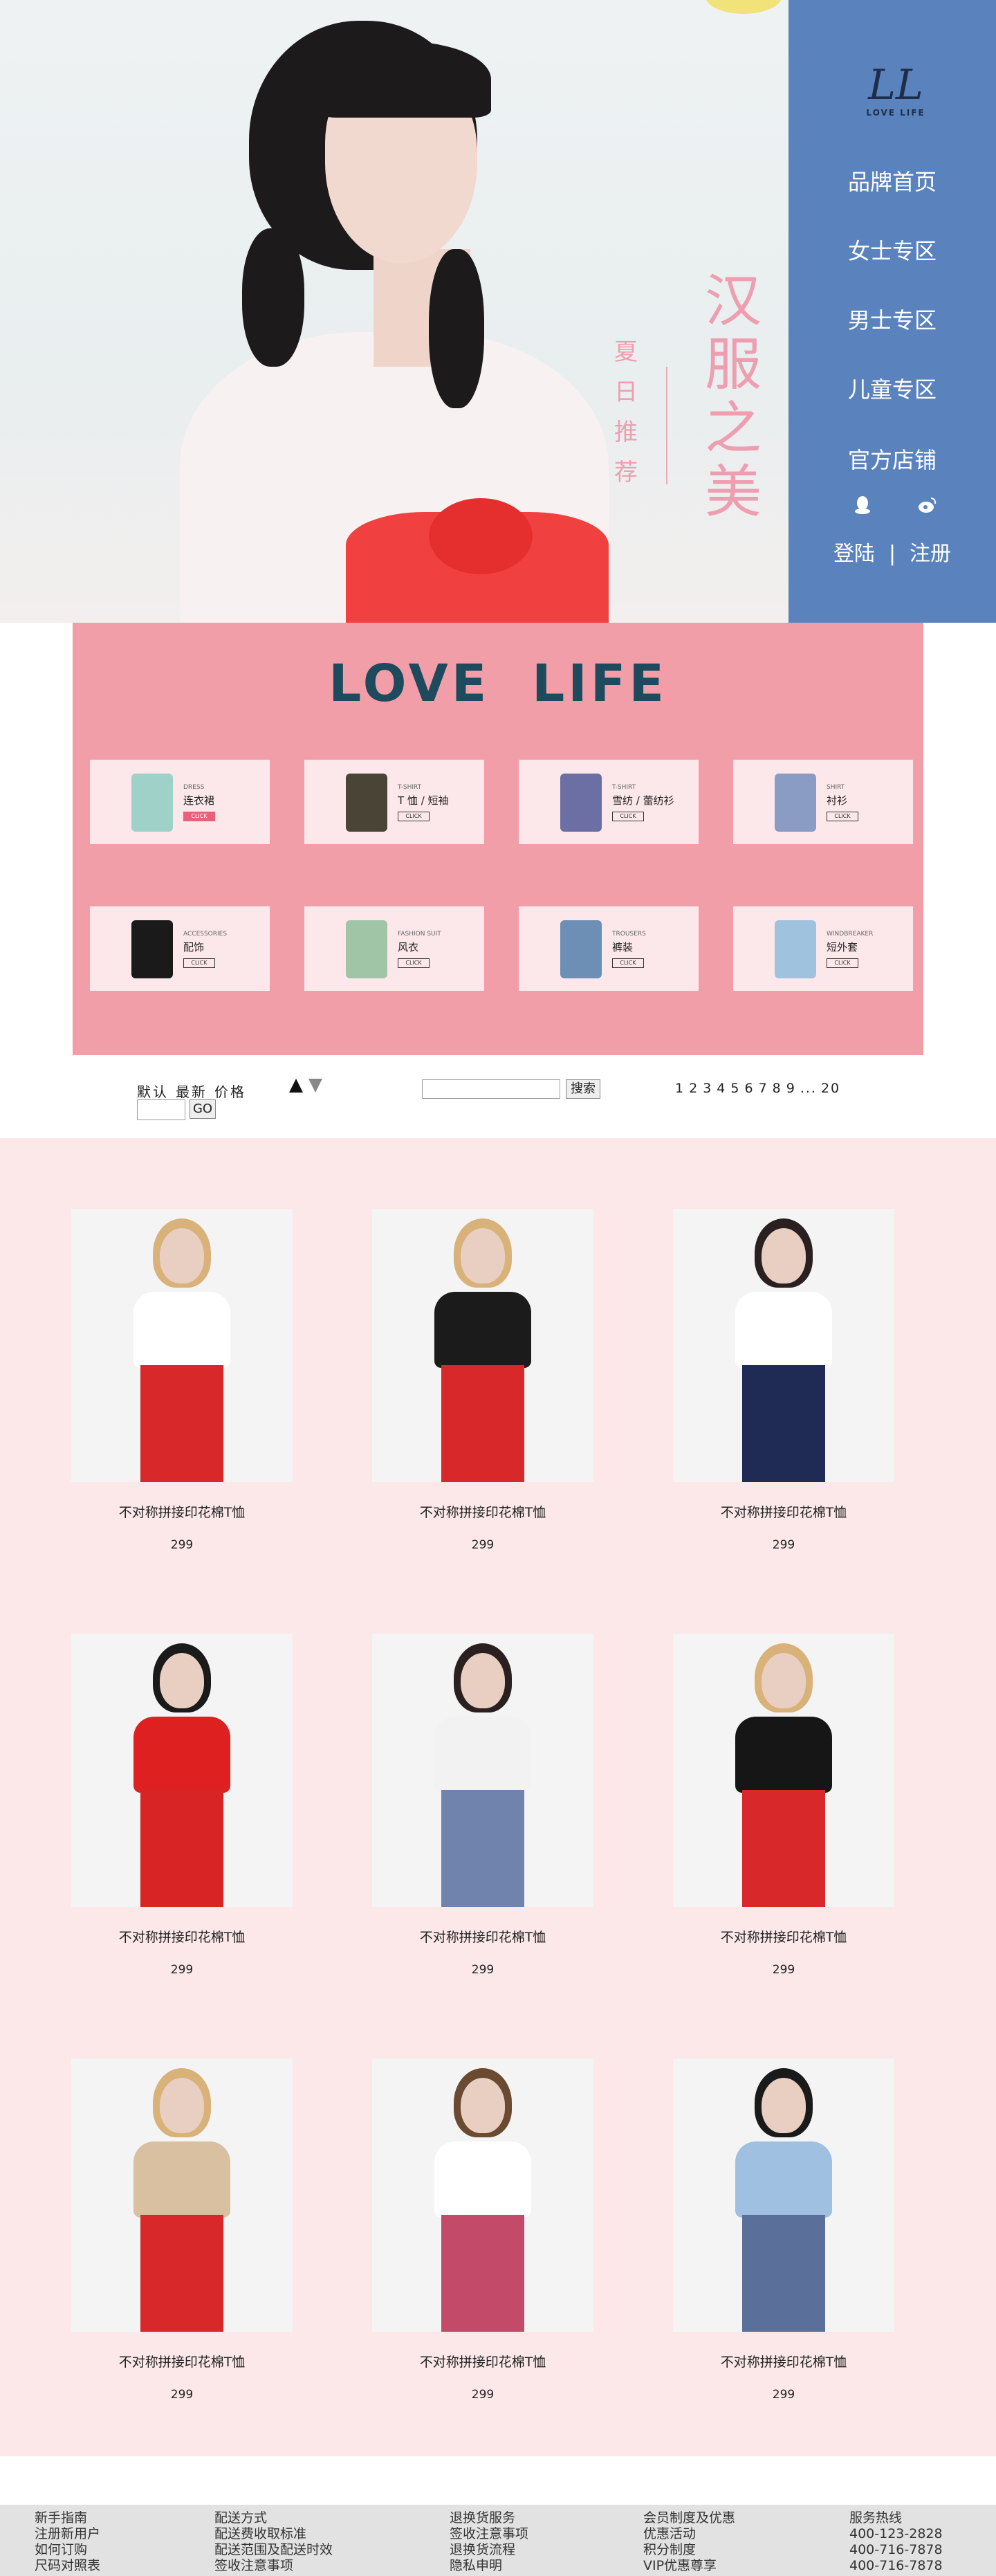 Image resolution: width=996 pixels, height=2576 pixels. What do you see at coordinates (896, 2534) in the screenshot?
I see `footer-link: 400-123-2828` at bounding box center [896, 2534].